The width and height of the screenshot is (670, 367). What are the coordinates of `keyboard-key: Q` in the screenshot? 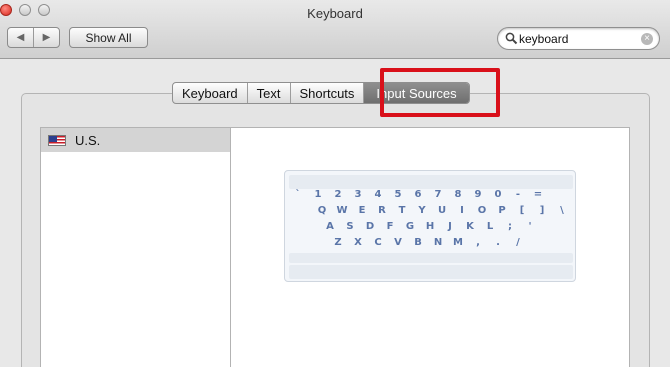 It's located at (322, 210).